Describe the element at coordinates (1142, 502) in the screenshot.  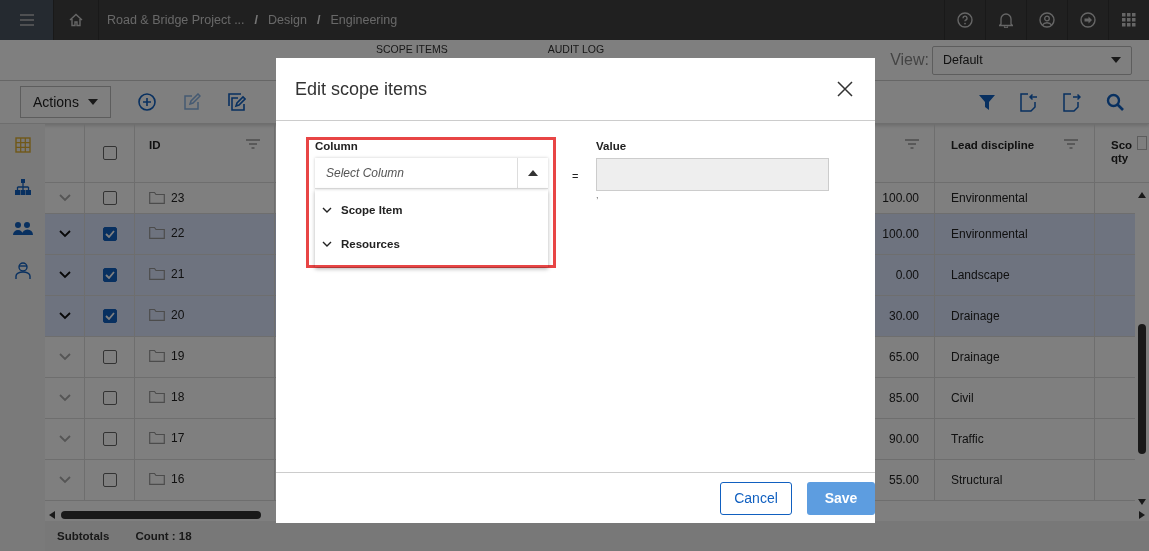
I see `scroll-down-icon` at that location.